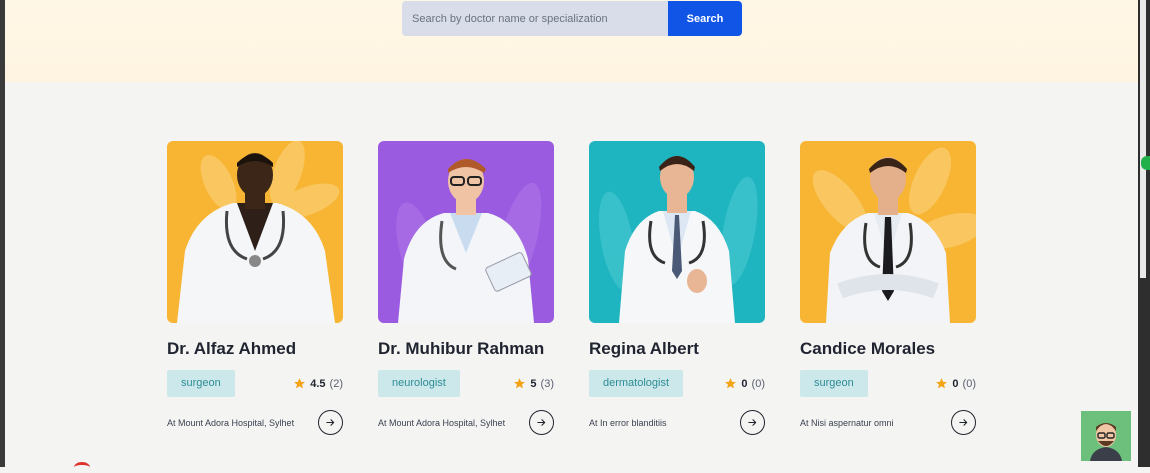 The width and height of the screenshot is (1150, 473). I want to click on logo-fragment, so click(82, 467).